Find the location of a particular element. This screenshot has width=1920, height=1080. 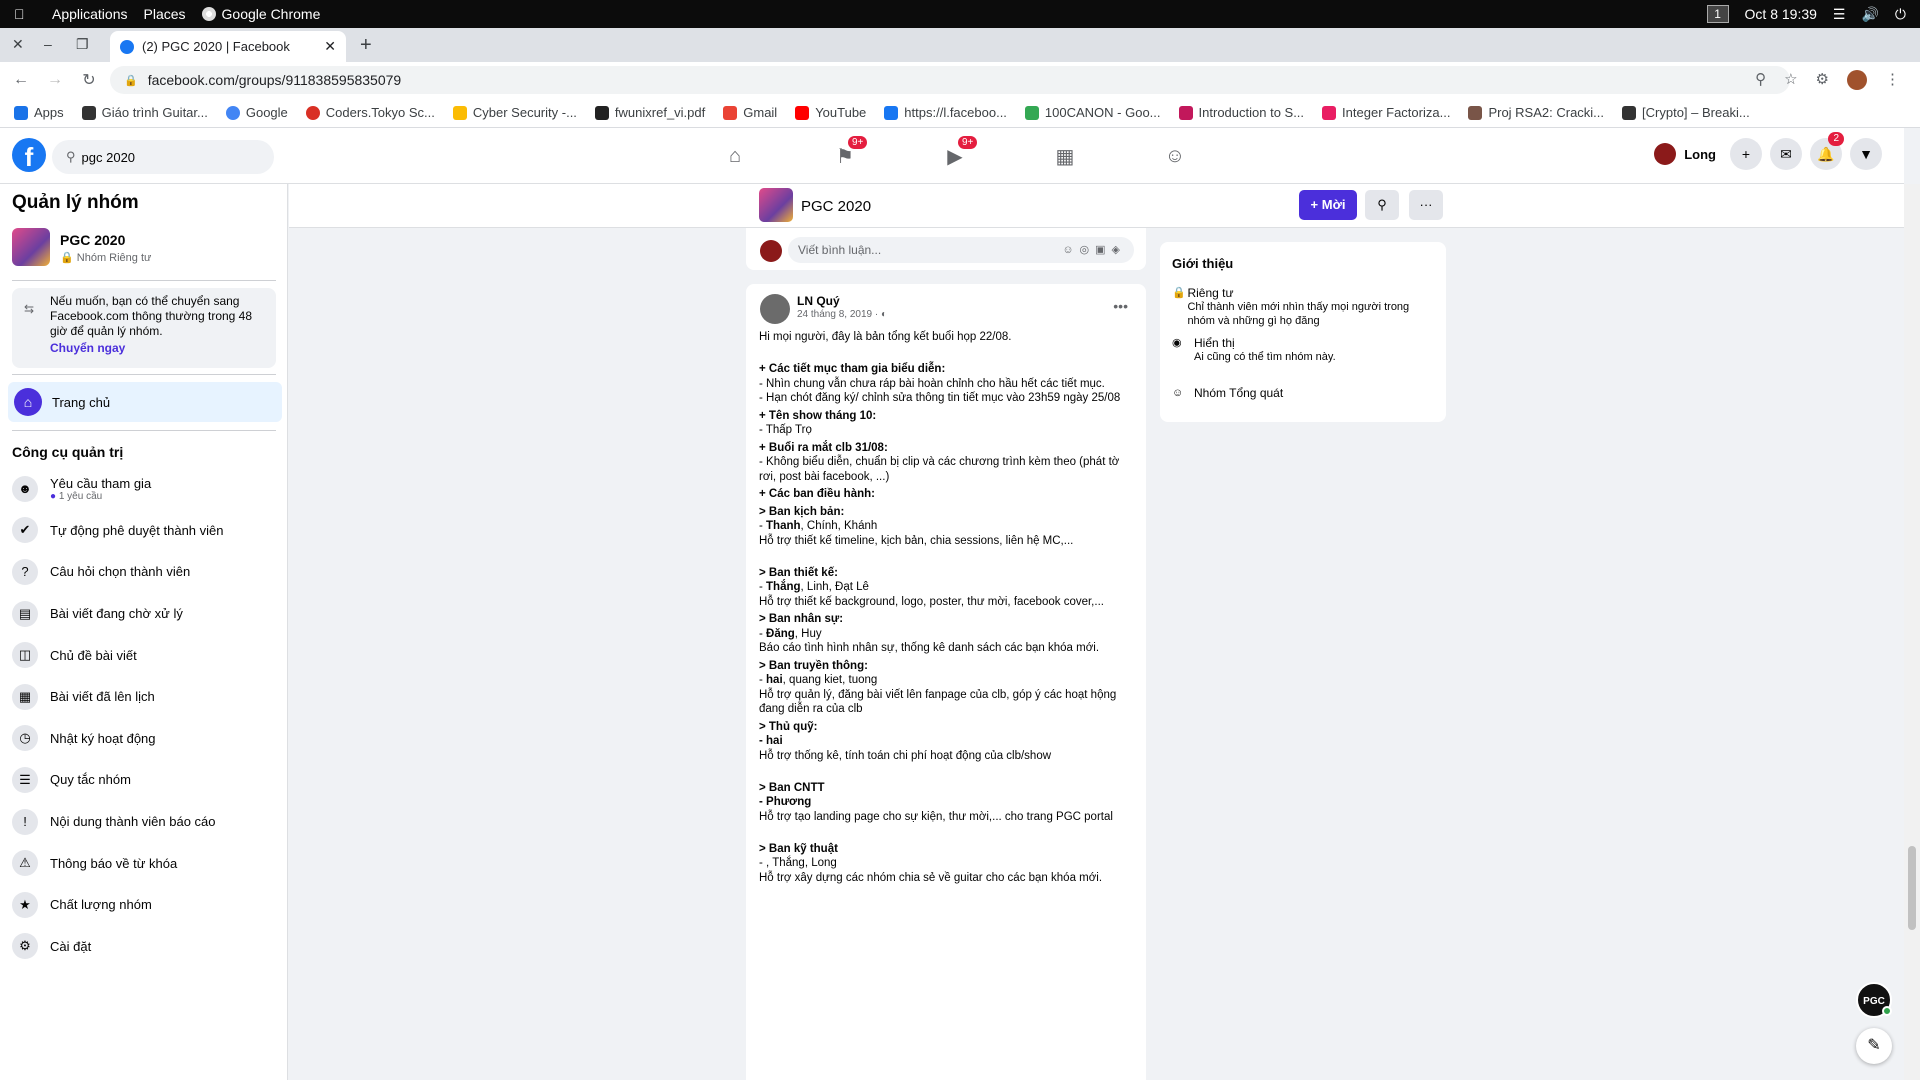

bookmark-apps: Apps is located at coordinates (39, 112).